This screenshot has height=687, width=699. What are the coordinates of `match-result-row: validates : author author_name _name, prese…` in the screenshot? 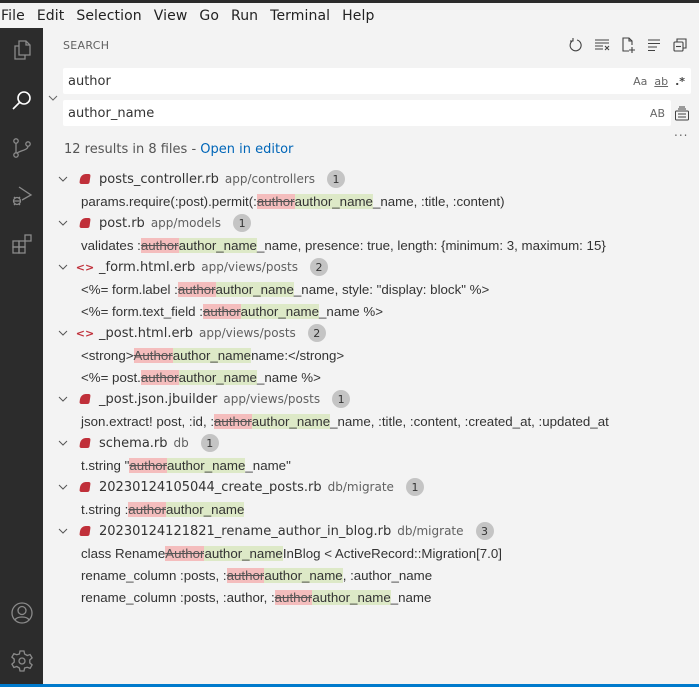 It's located at (371, 245).